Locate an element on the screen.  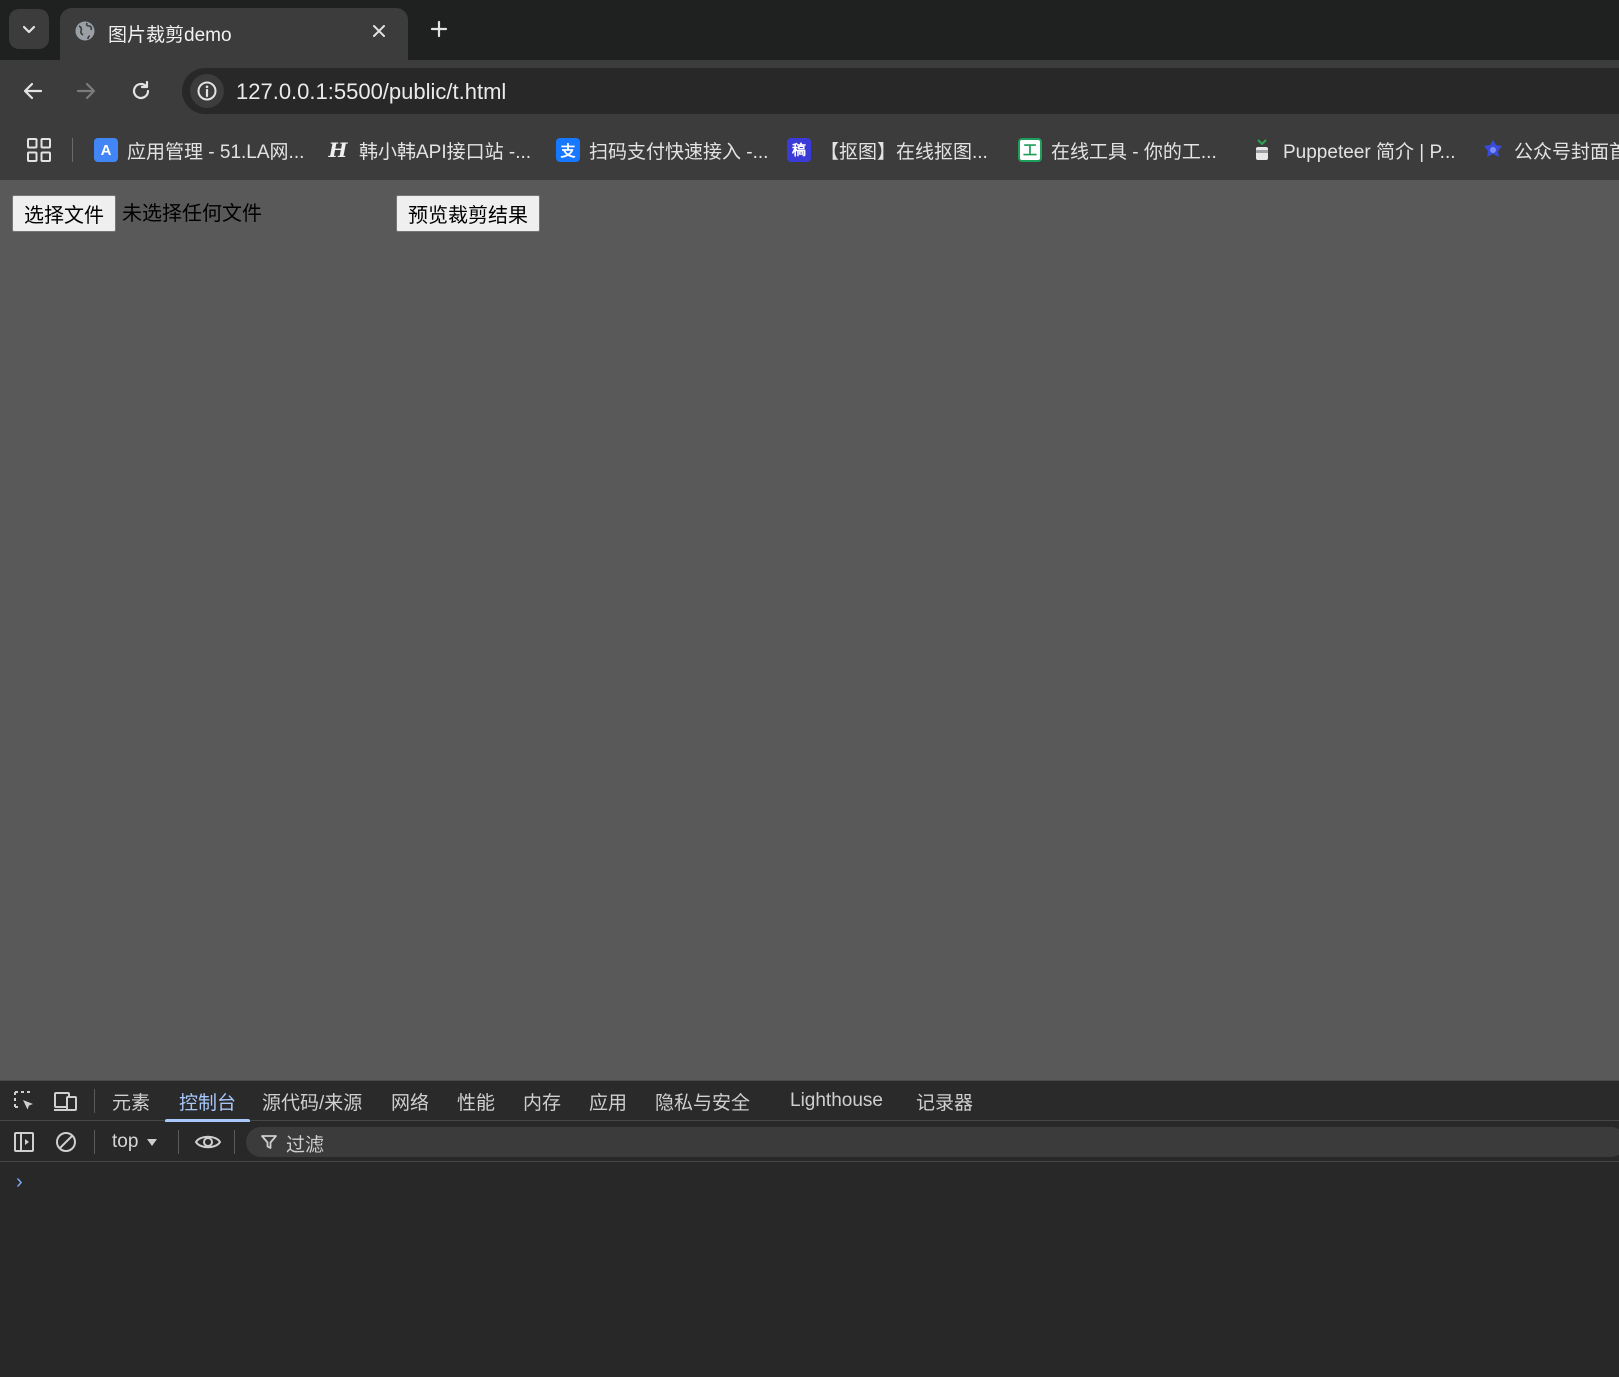
browser-toolbar: 127.0.0.1:5500/public/t.html is located at coordinates (809, 90).